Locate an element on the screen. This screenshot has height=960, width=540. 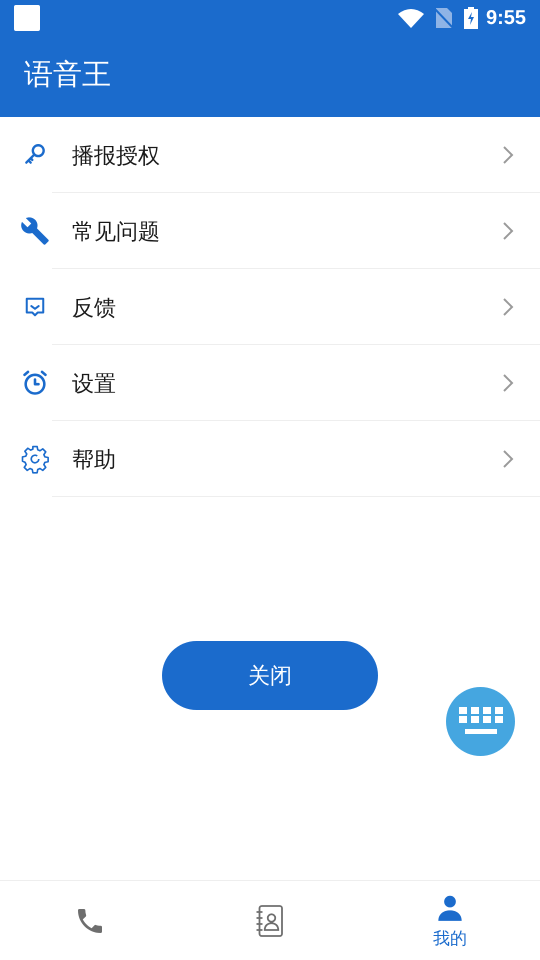
status-time: 9:55 is located at coordinates (506, 18).